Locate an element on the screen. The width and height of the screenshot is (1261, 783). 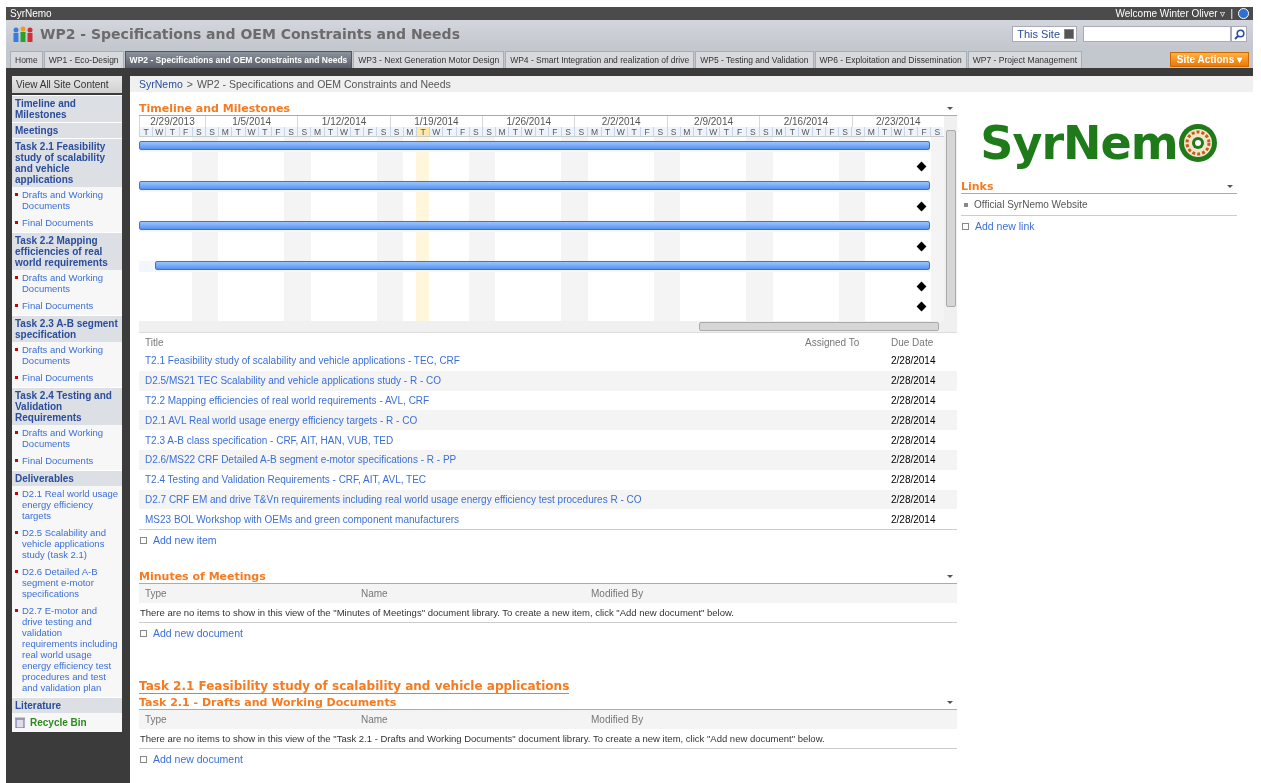
task-link: T2.4 Testing and Validation Requirements - CRF, AIT, AVL, TEC is located at coordinates (475, 480).